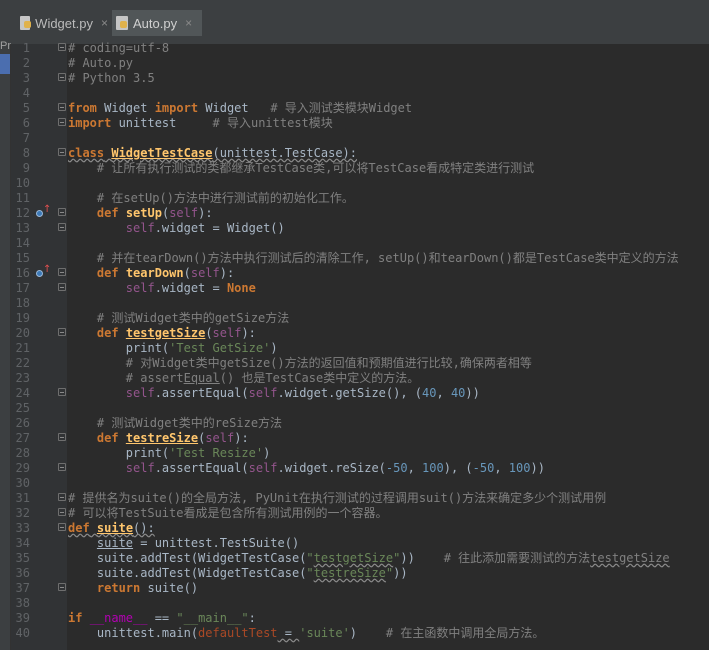  I want to click on keyword: None, so click(241, 288).